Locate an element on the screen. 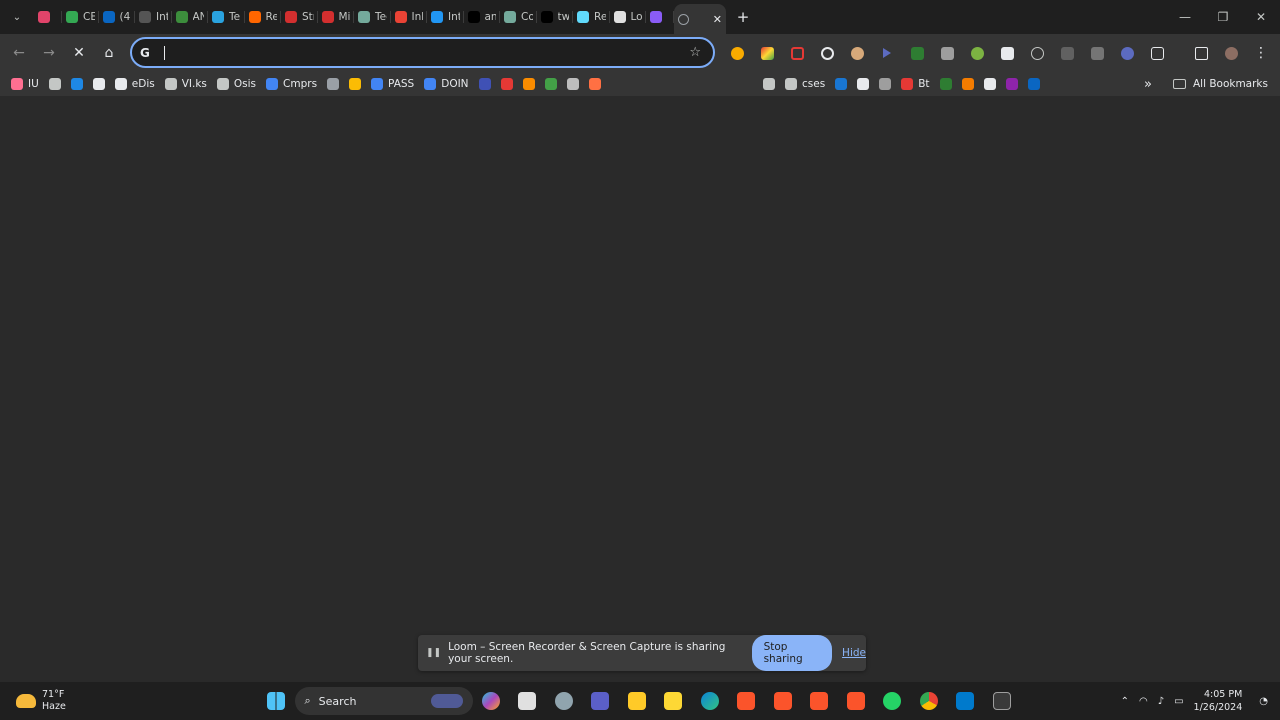  forward-button: → is located at coordinates (49, 53).